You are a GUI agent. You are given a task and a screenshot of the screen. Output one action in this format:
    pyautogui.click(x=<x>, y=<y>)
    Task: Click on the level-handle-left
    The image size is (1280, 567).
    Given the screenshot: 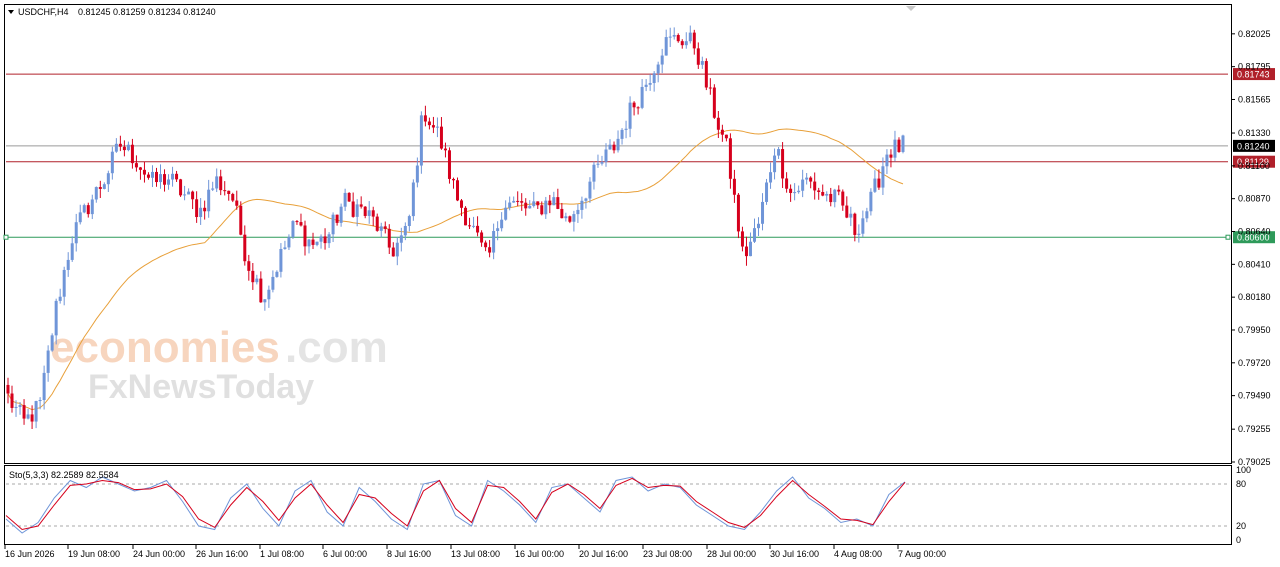 What is the action you would take?
    pyautogui.click(x=6, y=237)
    